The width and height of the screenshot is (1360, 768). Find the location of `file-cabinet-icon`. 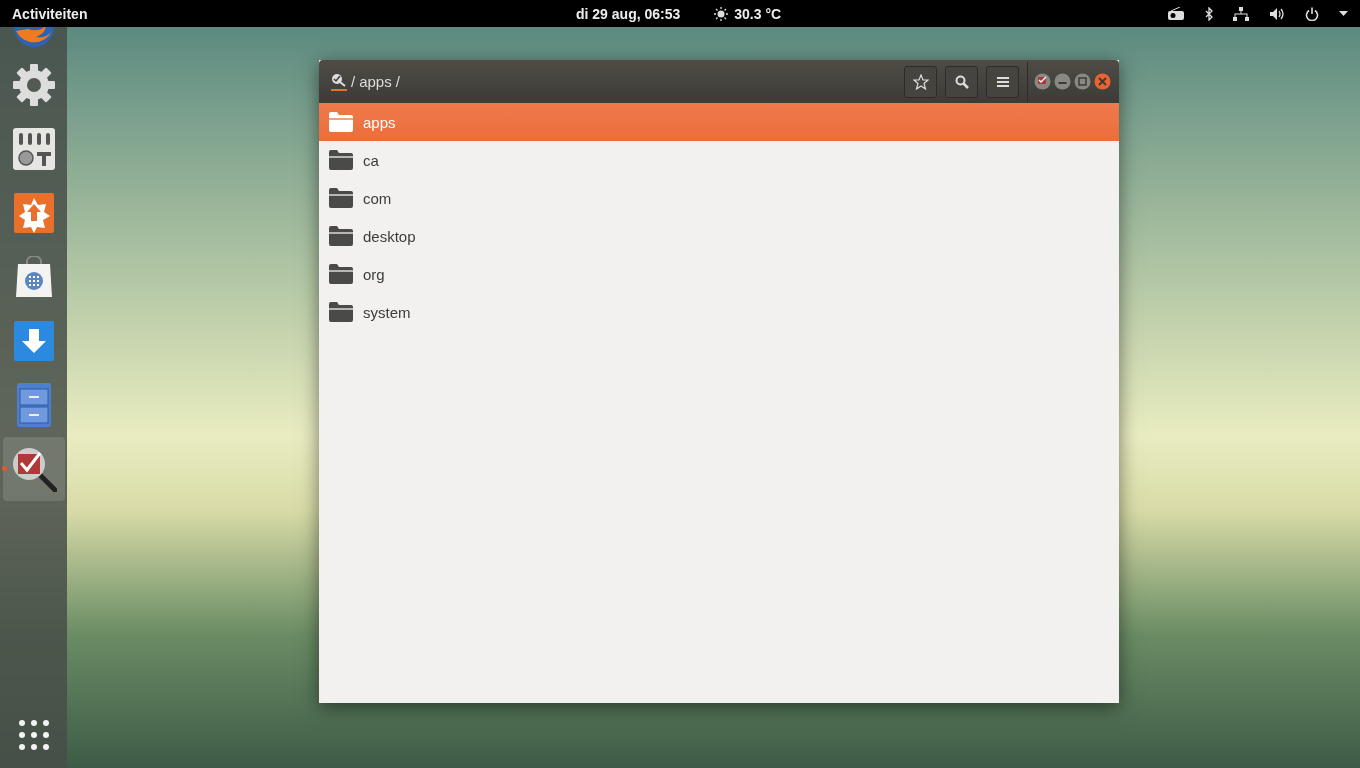

file-cabinet-icon is located at coordinates (33, 405).